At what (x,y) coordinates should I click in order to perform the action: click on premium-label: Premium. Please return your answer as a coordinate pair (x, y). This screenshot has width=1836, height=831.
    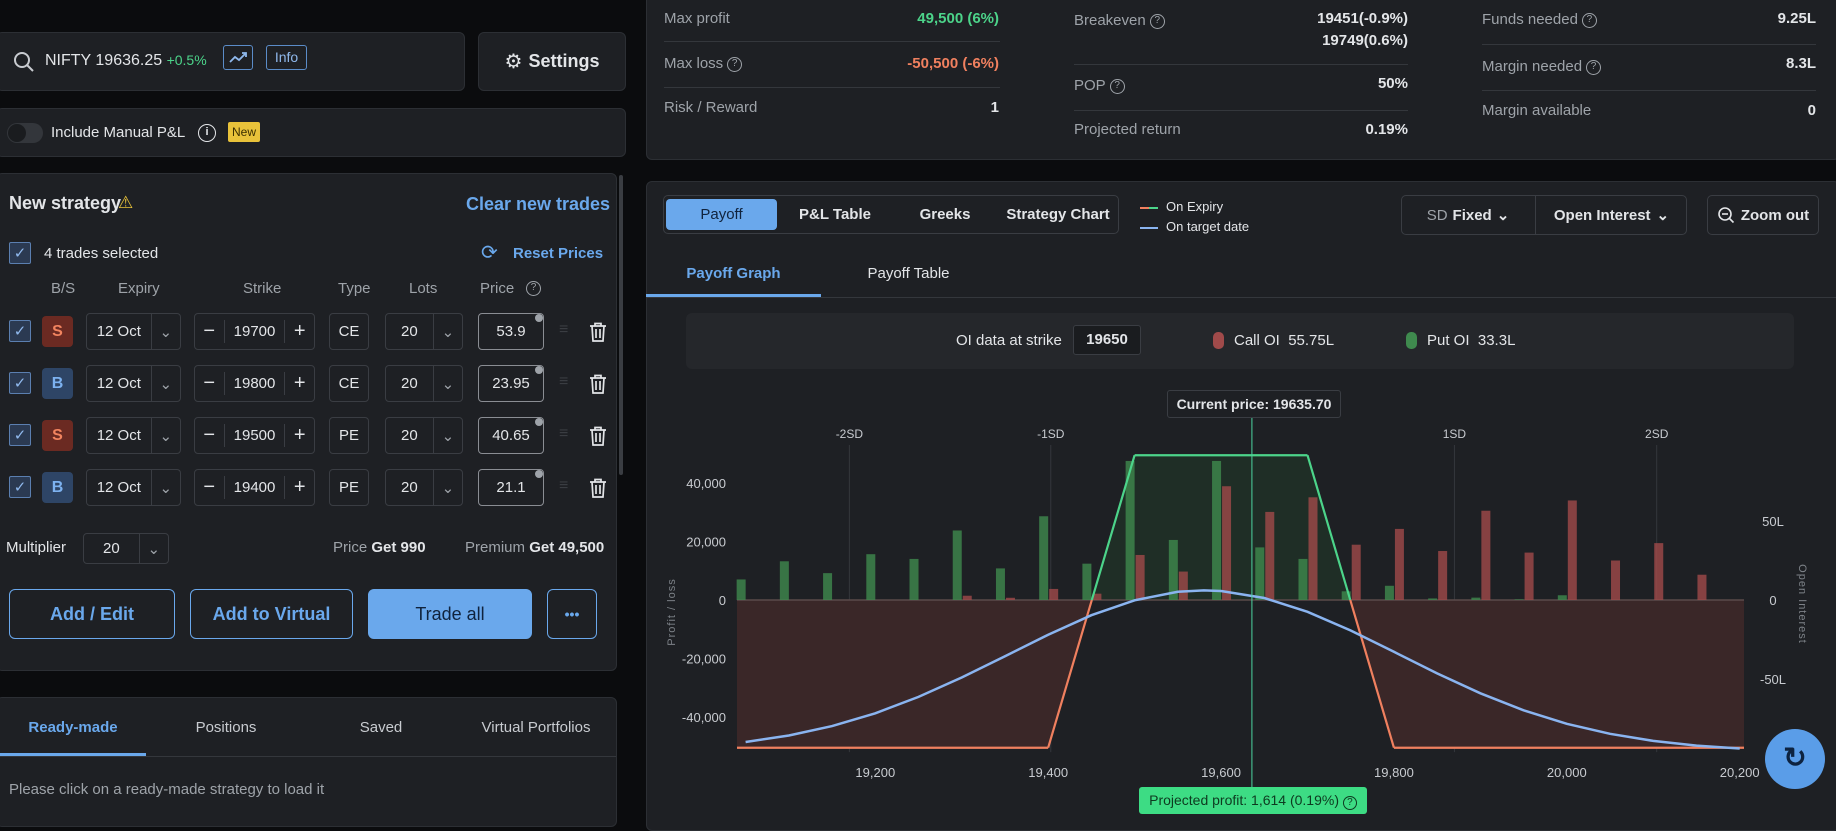
    Looking at the image, I should click on (495, 547).